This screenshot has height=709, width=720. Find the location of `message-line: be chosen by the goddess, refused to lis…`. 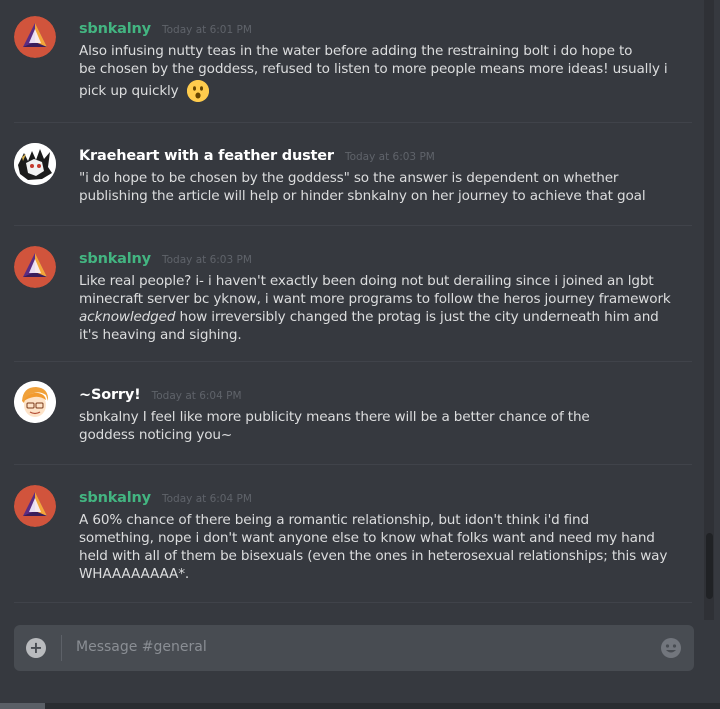

message-line: be chosen by the goddess, refused to lis… is located at coordinates (373, 69).